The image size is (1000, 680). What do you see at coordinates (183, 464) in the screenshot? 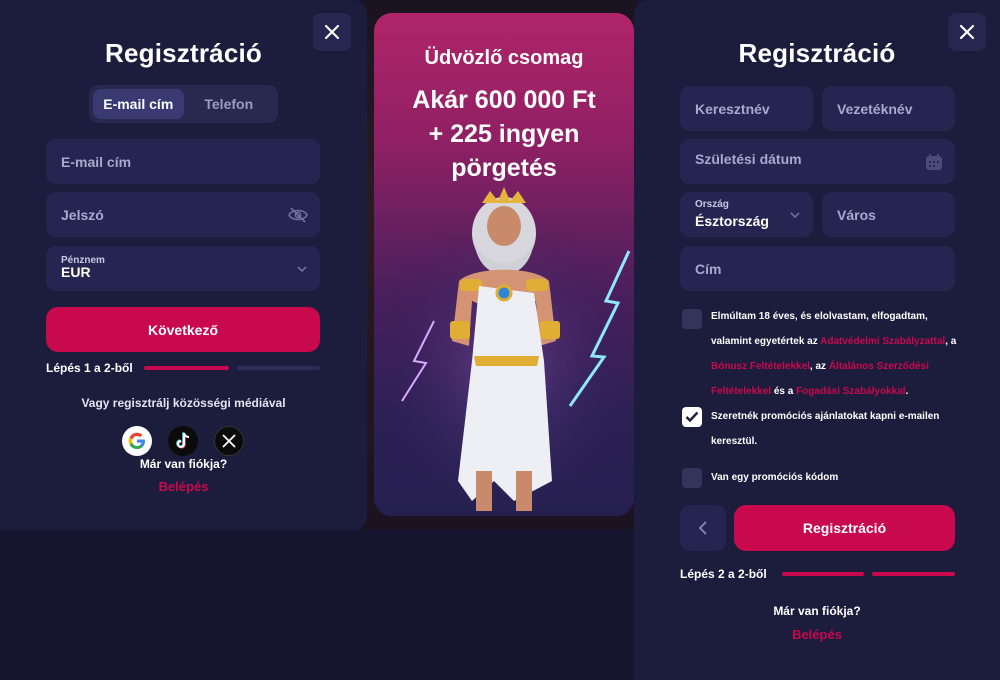
I see `have-account-text: Már van fiókja?` at bounding box center [183, 464].